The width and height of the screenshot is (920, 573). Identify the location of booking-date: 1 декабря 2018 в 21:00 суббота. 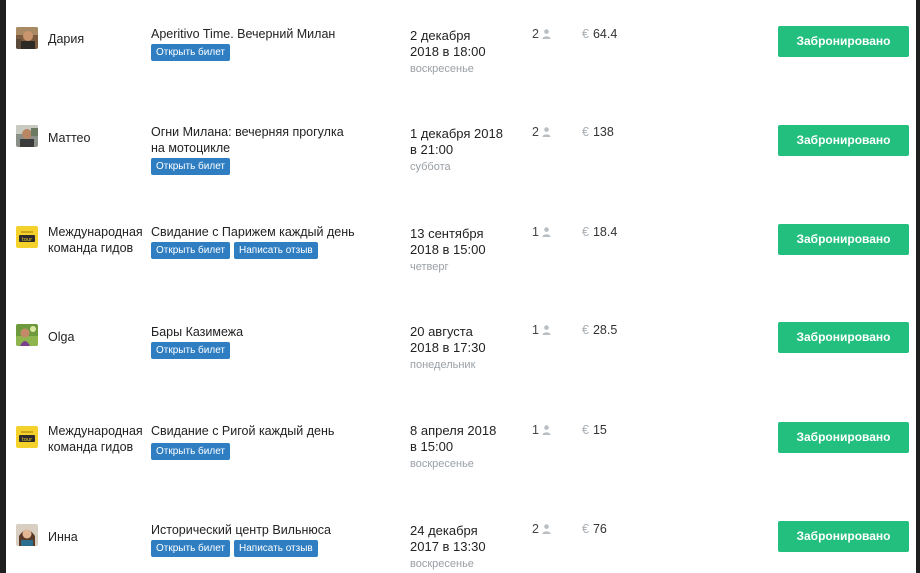
(465, 150).